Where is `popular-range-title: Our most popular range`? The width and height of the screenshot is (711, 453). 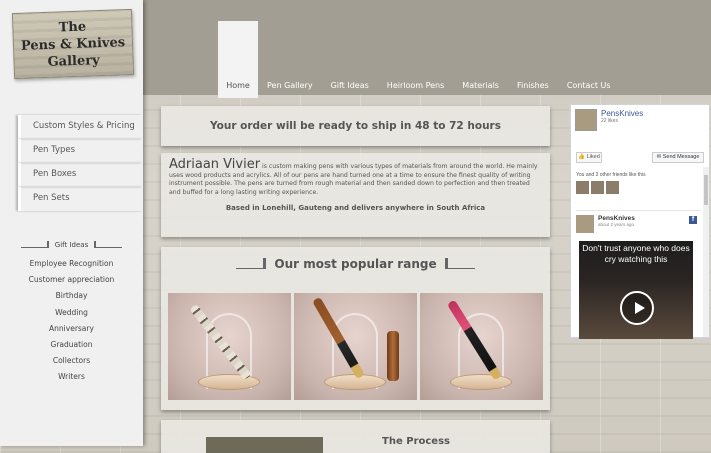
popular-range-title: Our most popular range is located at coordinates (355, 264).